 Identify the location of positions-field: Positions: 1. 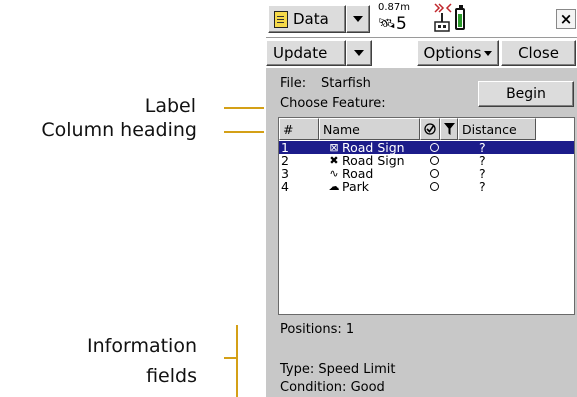
(317, 329).